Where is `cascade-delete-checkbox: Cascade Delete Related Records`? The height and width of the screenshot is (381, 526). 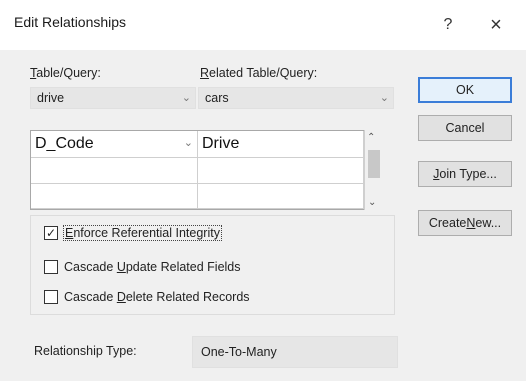 cascade-delete-checkbox: Cascade Delete Related Records is located at coordinates (147, 297).